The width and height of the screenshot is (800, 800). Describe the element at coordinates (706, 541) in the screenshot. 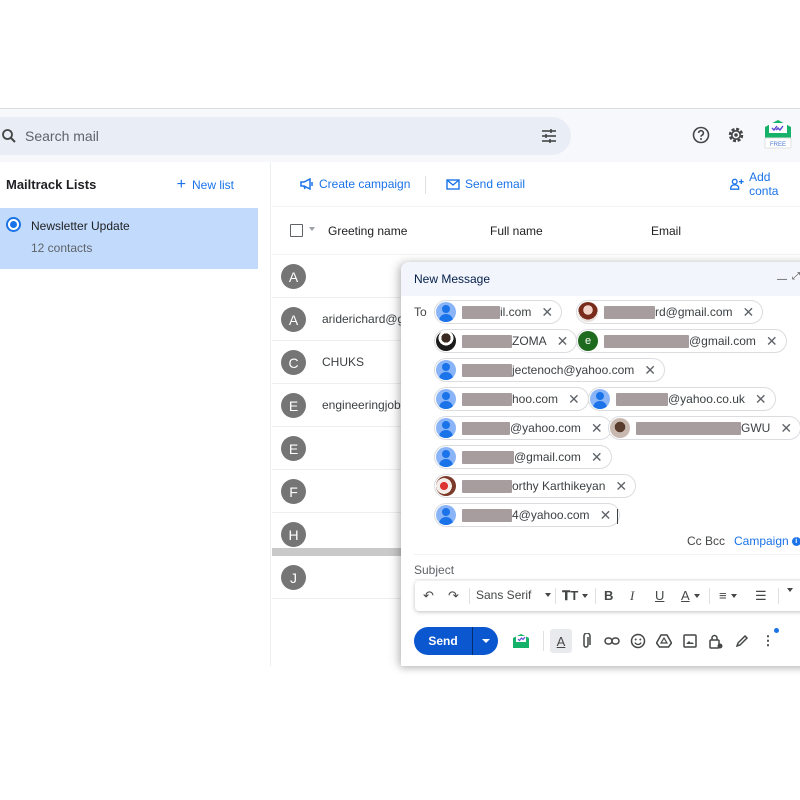

I see `cc-bcc-link: Cc Bcc` at that location.